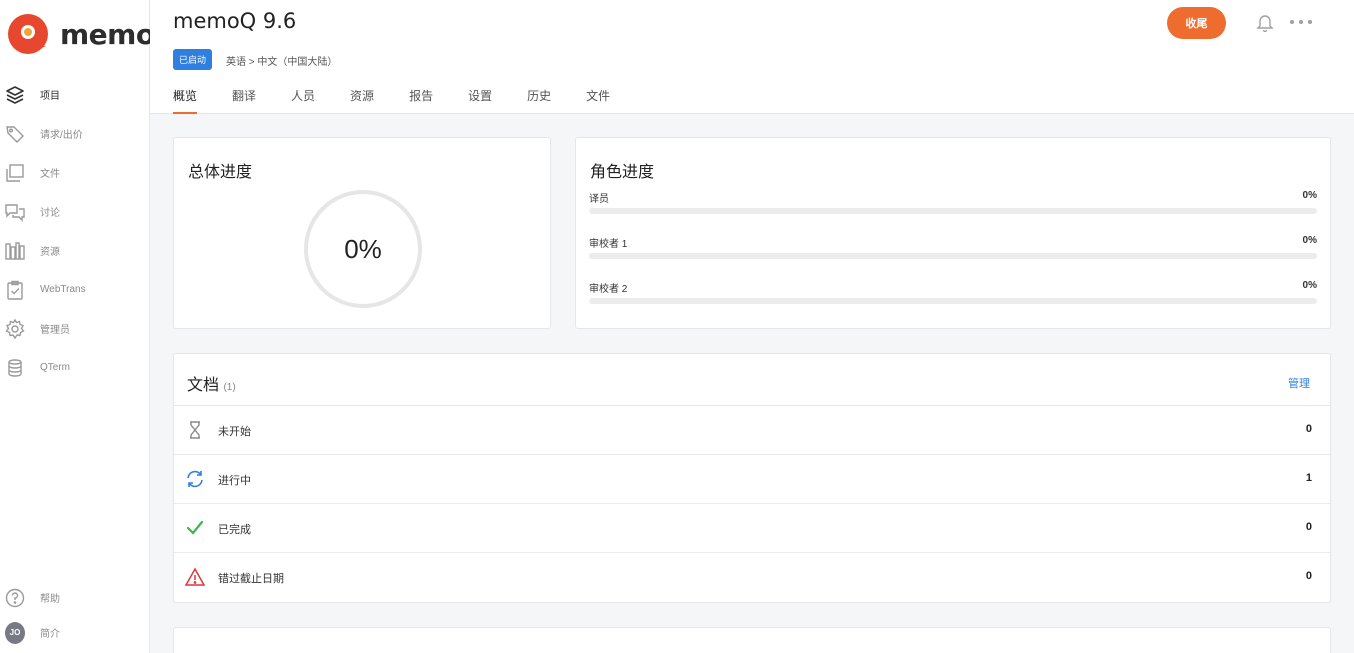 The height and width of the screenshot is (653, 1354). What do you see at coordinates (50, 213) in the screenshot?
I see `nav-label: 讨论` at bounding box center [50, 213].